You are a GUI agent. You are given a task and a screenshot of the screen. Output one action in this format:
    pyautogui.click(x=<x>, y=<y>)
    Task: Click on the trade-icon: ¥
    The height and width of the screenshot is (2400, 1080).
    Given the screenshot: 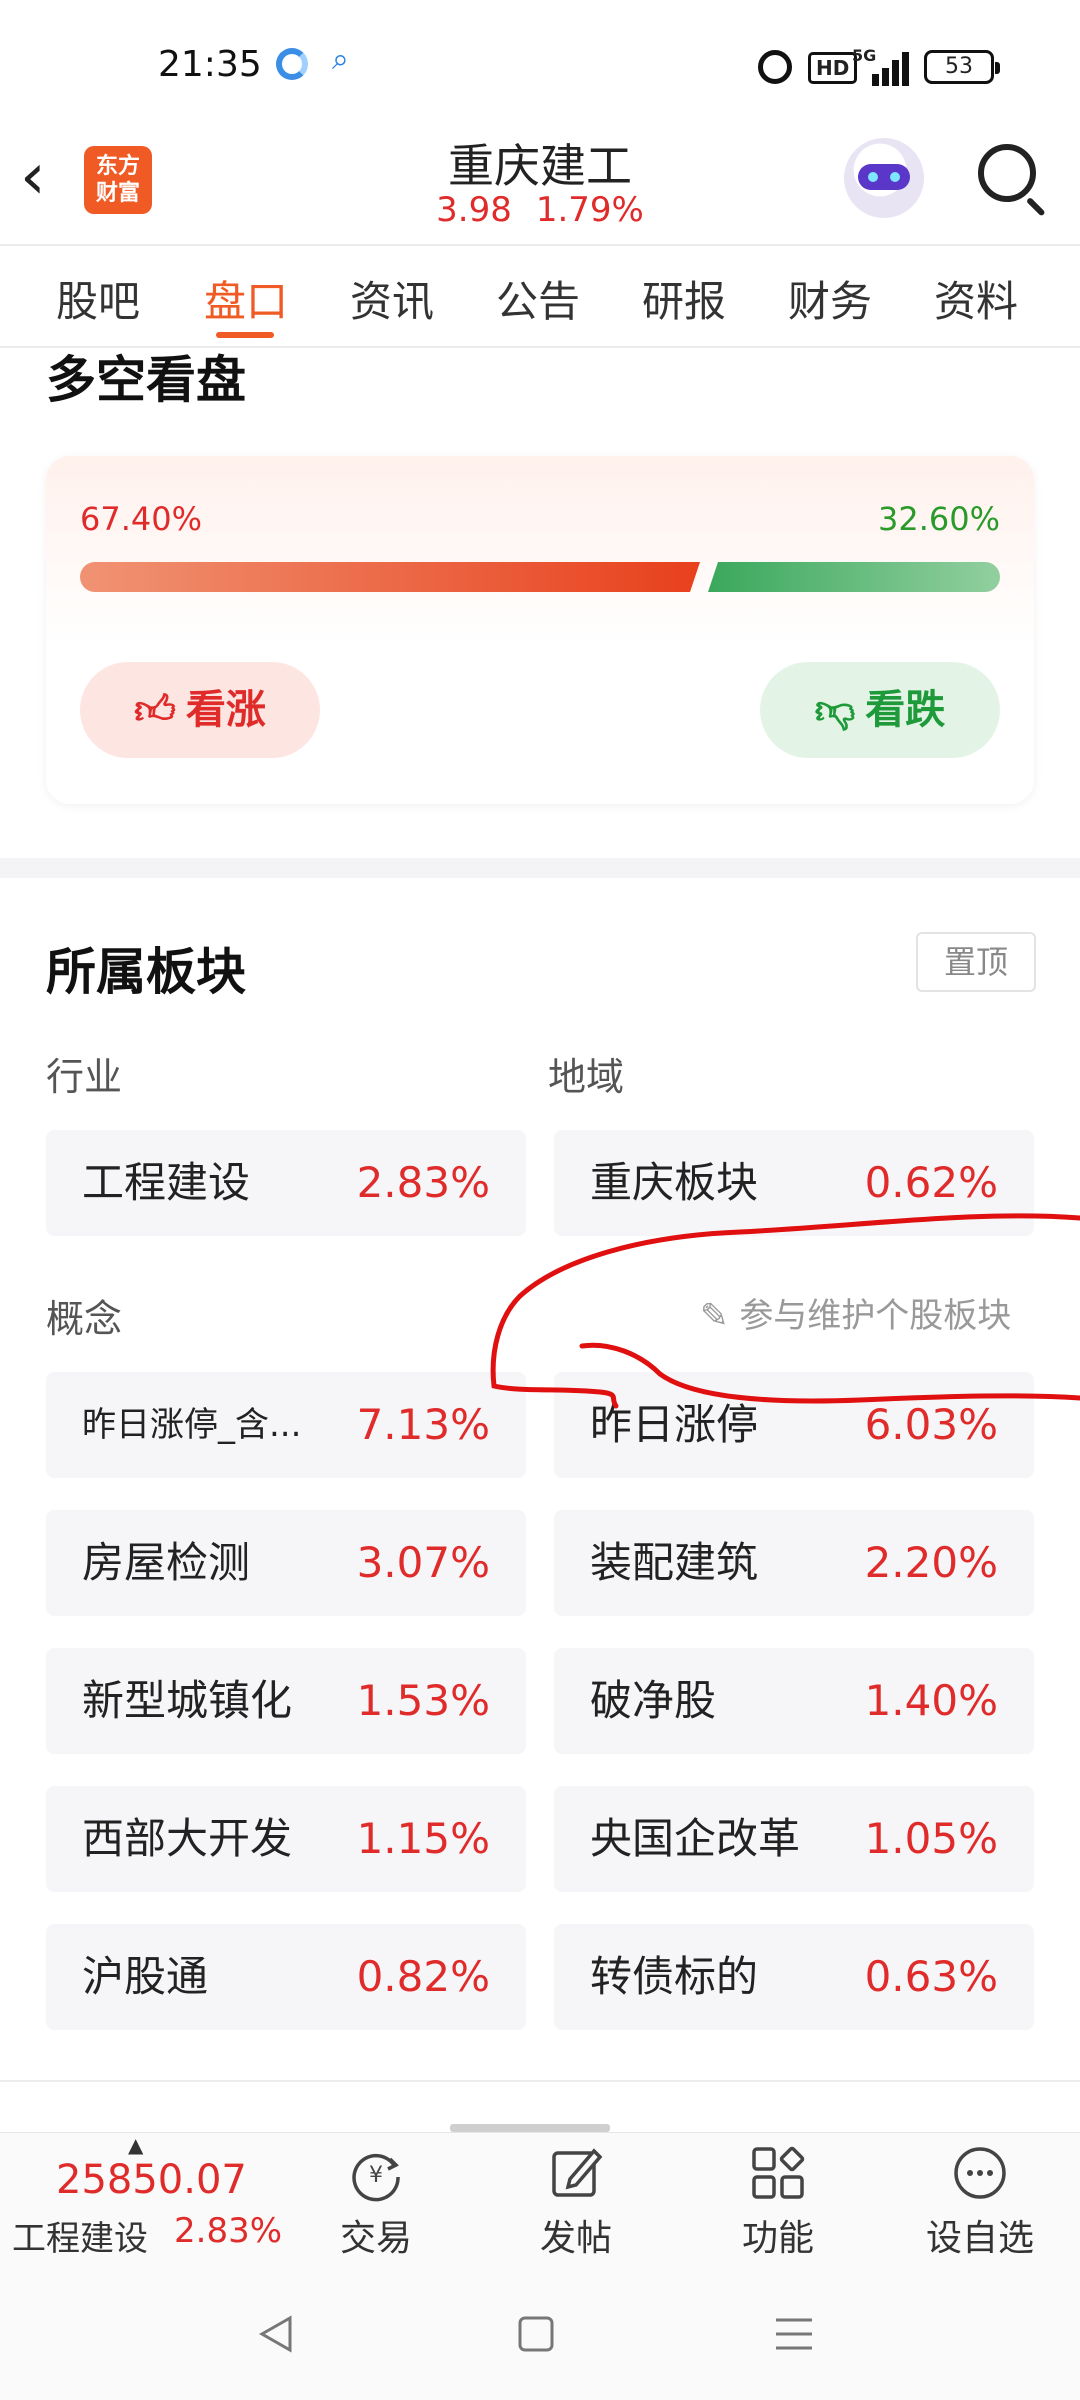 What is the action you would take?
    pyautogui.click(x=376, y=2177)
    